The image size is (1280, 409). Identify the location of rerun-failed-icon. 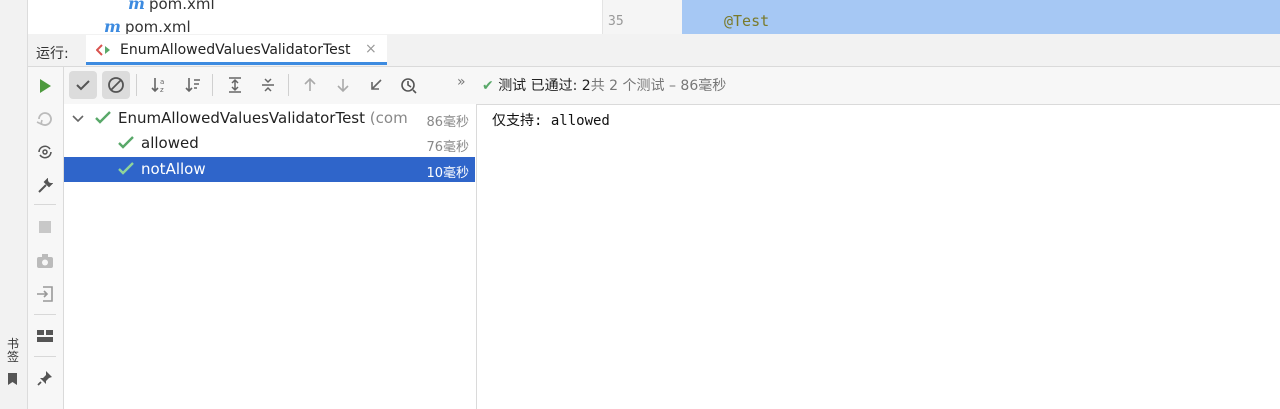
(44, 119).